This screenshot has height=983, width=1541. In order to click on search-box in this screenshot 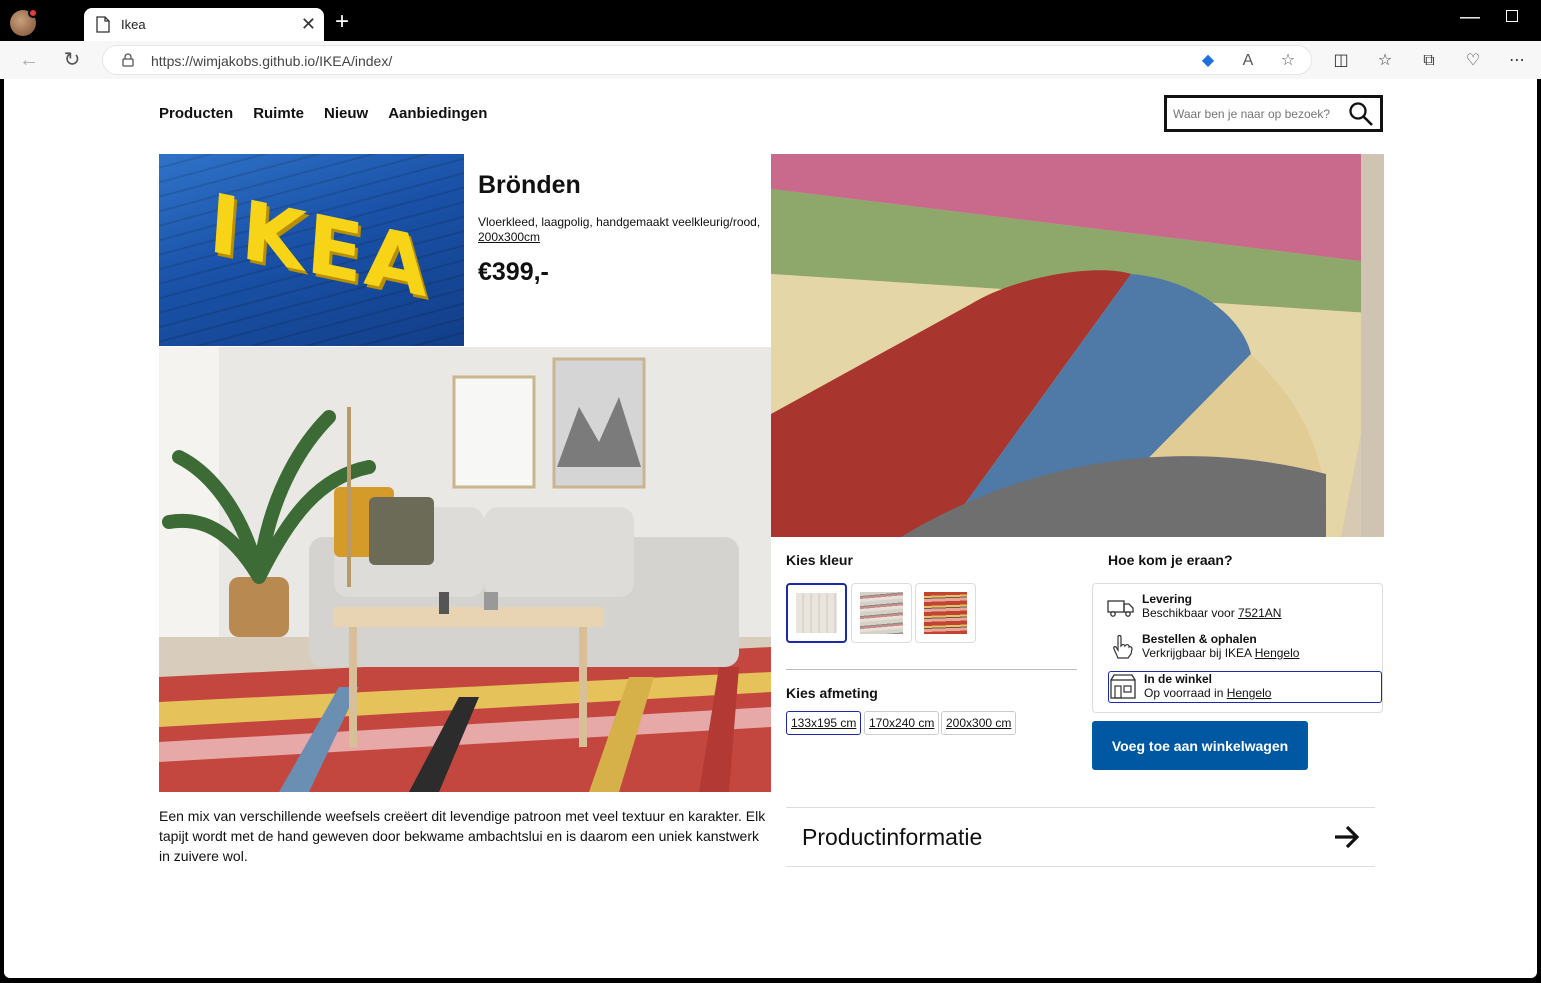, I will do `click(1273, 113)`.